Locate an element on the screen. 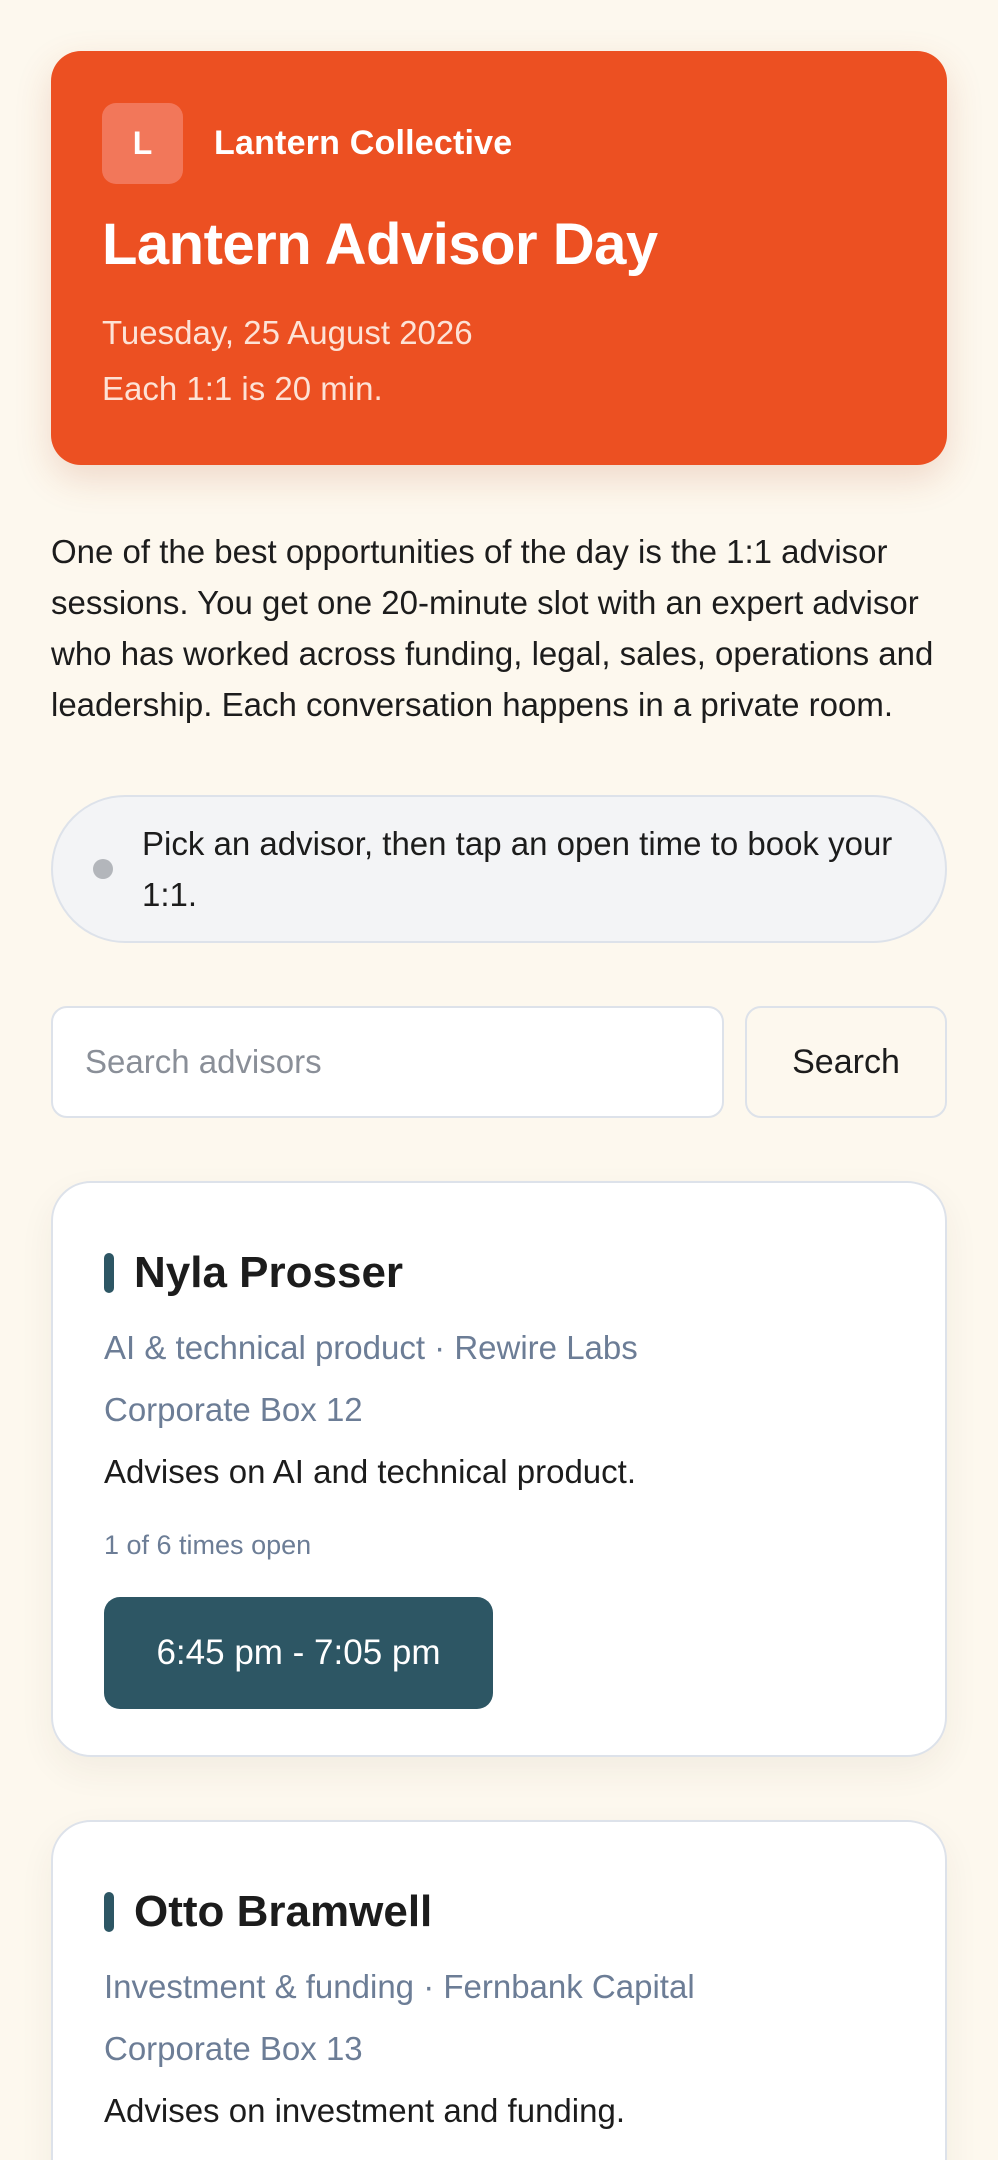  advisor-name-row: Nyla Prosser is located at coordinates (499, 1273).